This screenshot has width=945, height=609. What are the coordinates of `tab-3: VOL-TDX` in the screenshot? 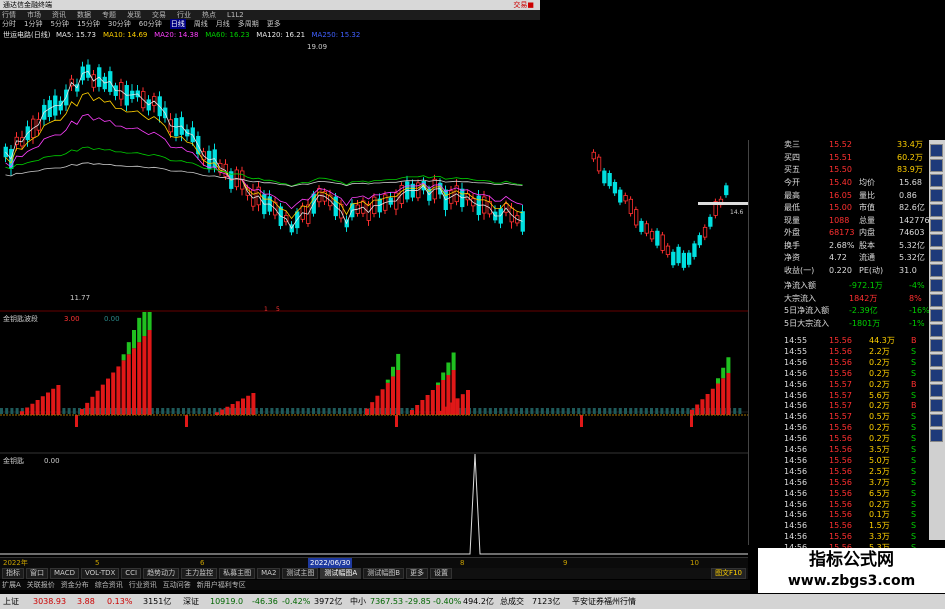 It's located at (100, 573).